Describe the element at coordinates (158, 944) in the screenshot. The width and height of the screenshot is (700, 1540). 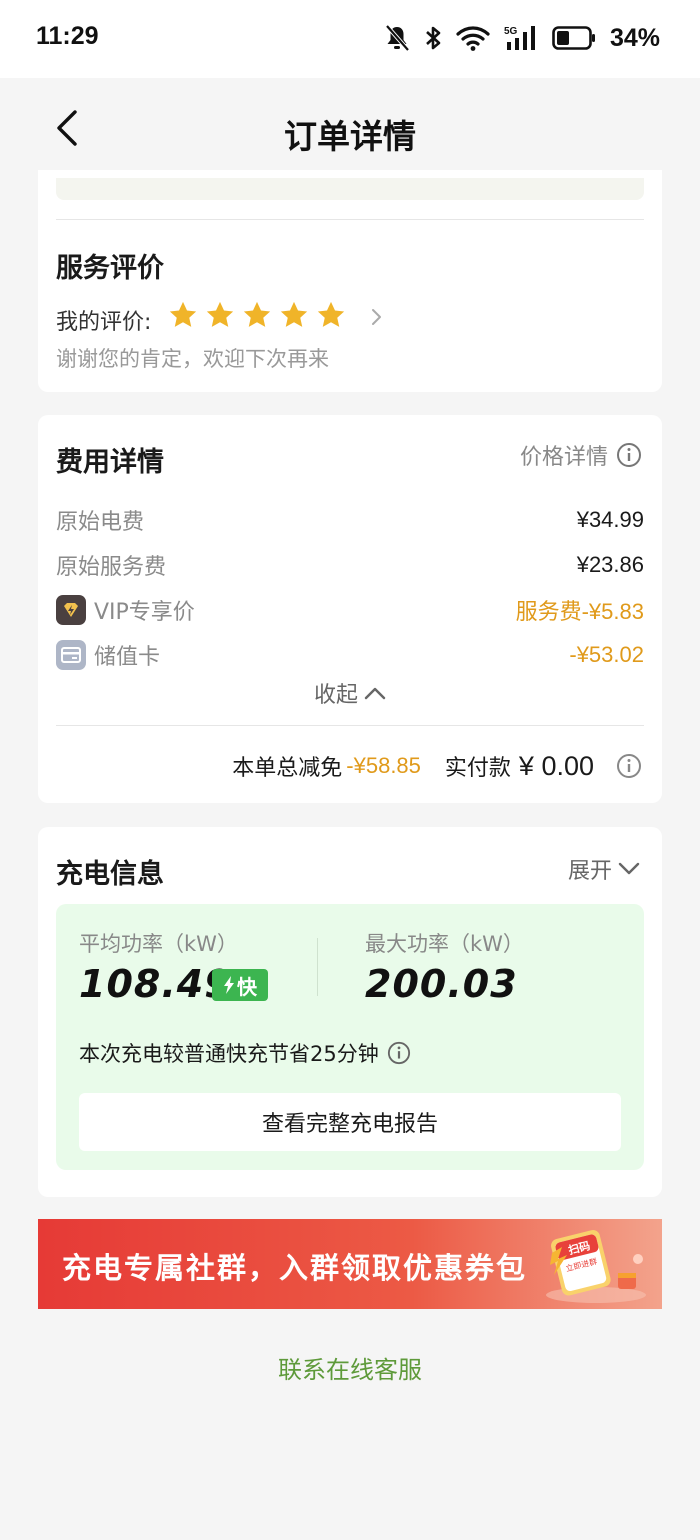
I see `avg-power-label: 平均功率（kW）` at that location.